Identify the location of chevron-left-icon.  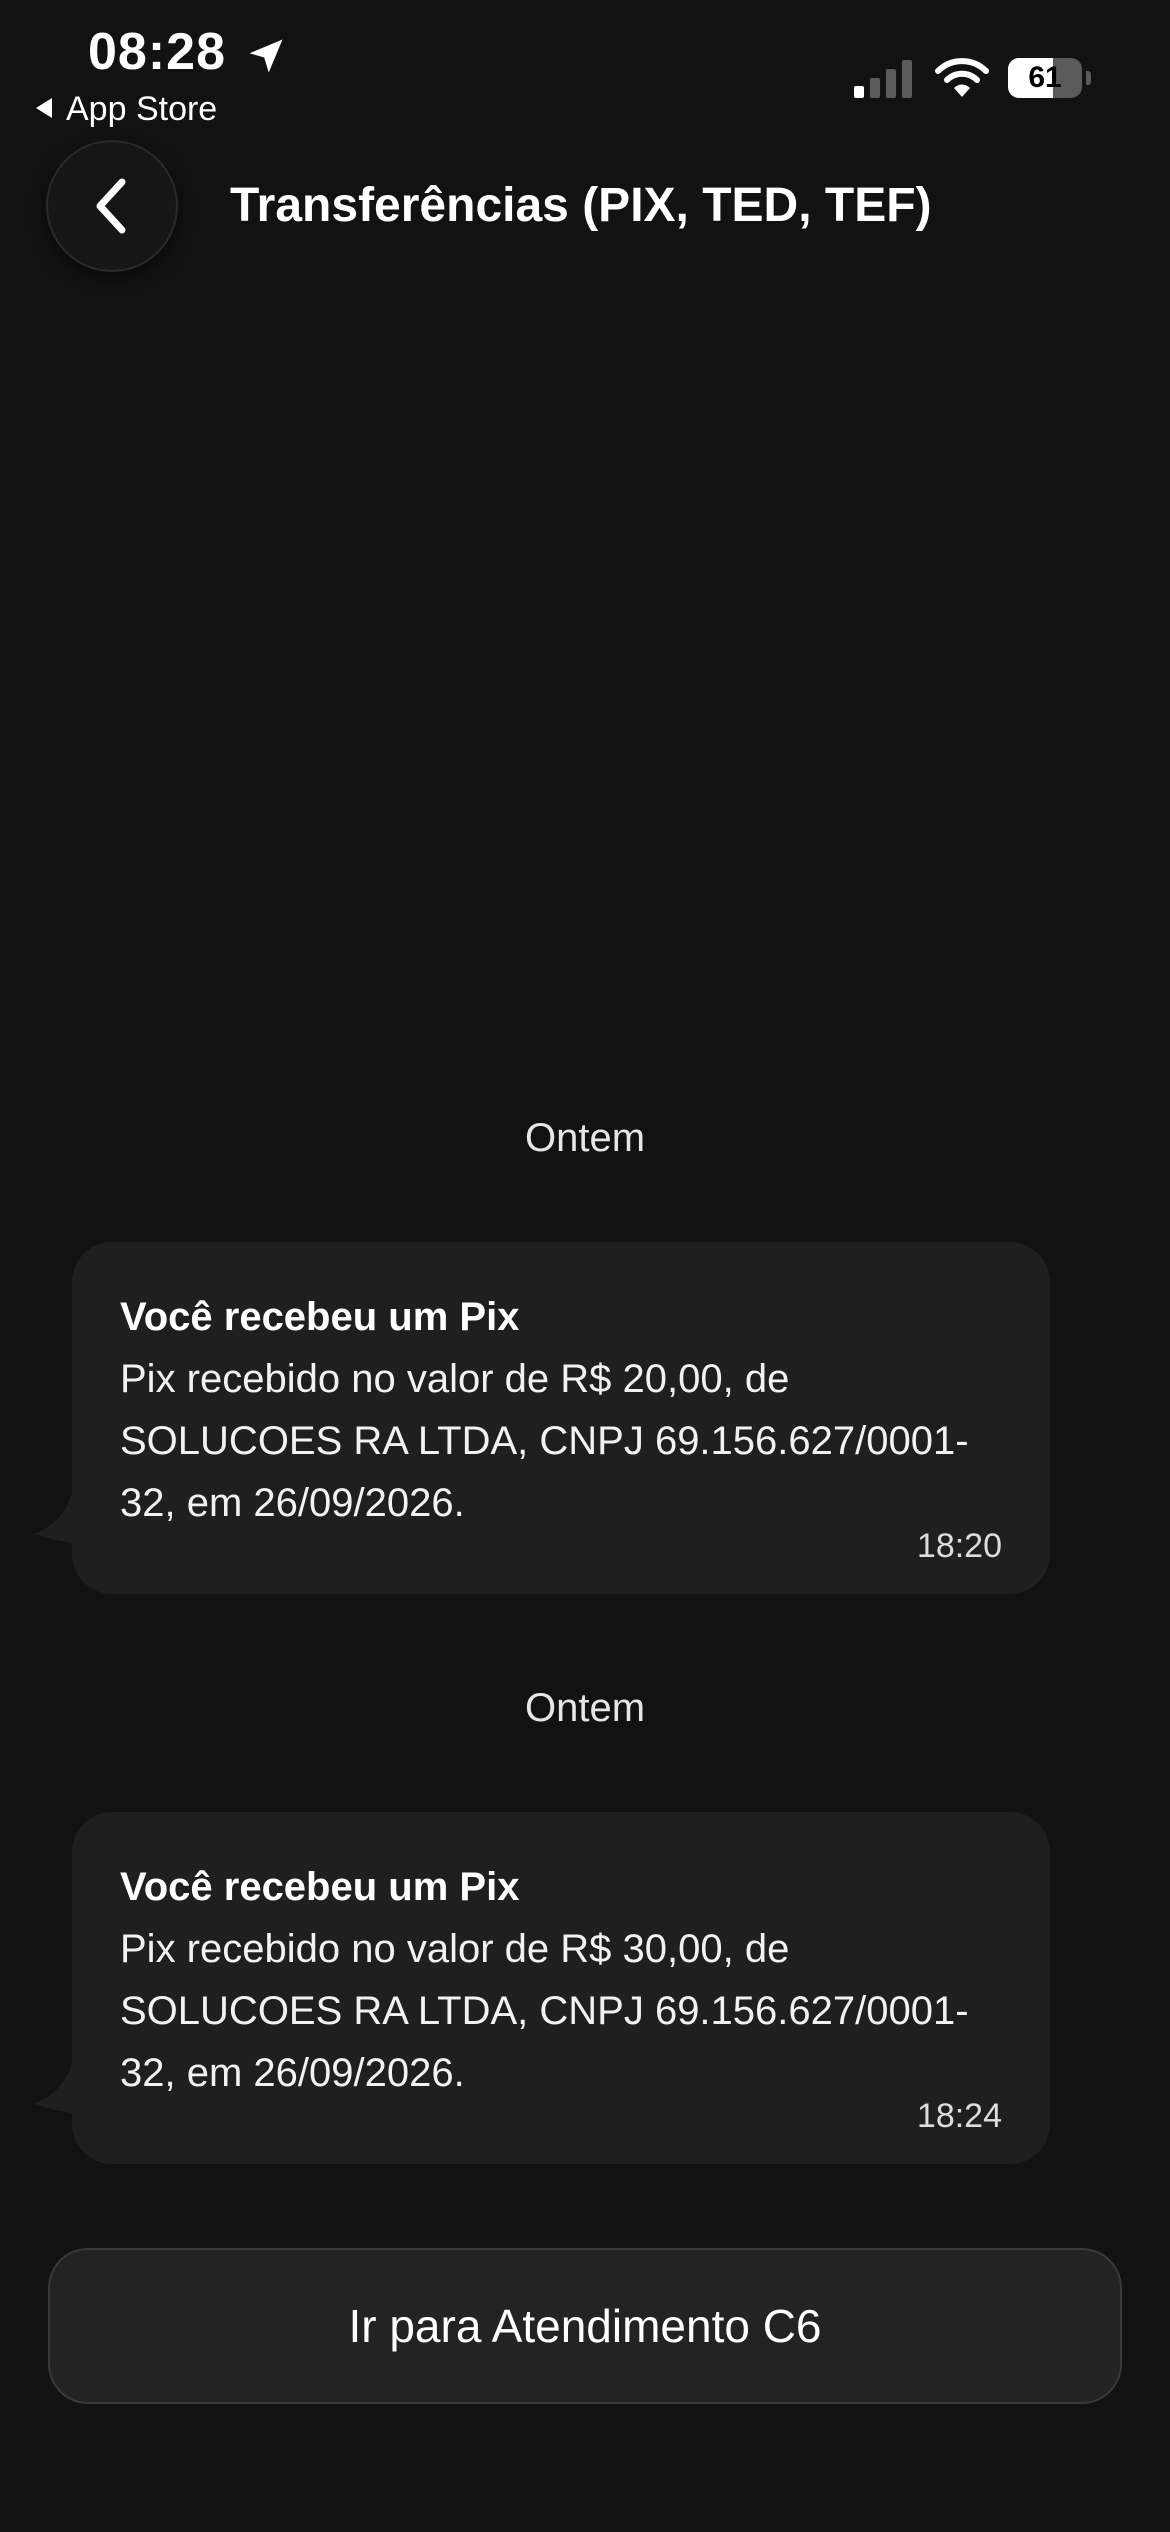
(111, 206).